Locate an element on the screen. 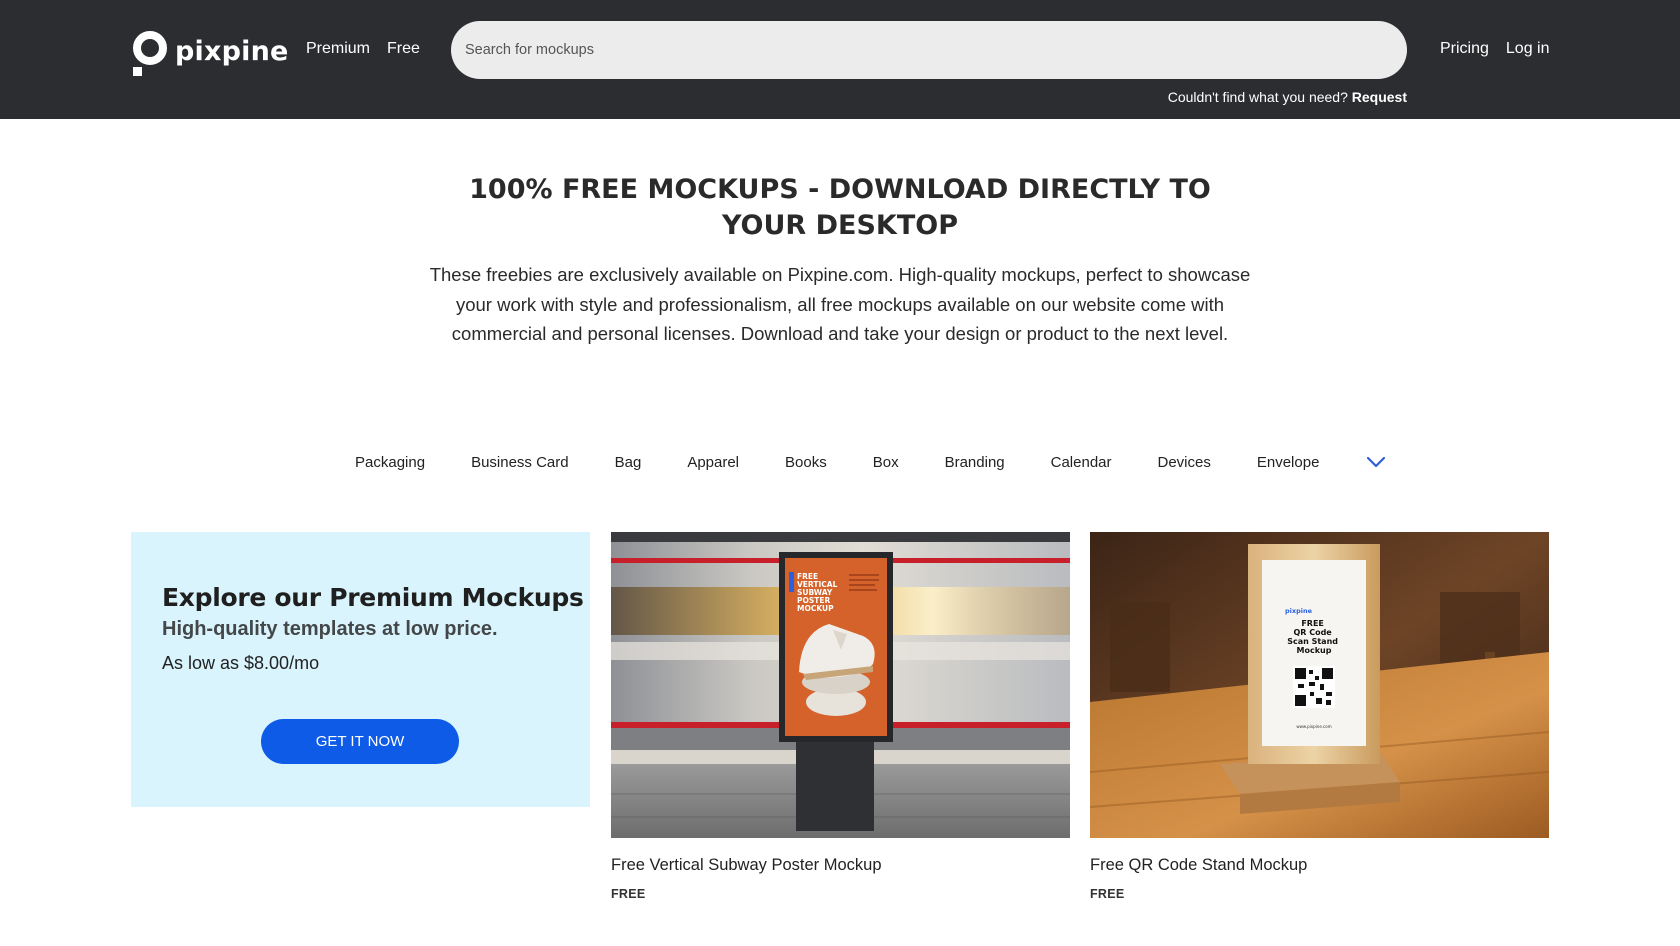 The image size is (1680, 946). request-link: Request is located at coordinates (1379, 97).